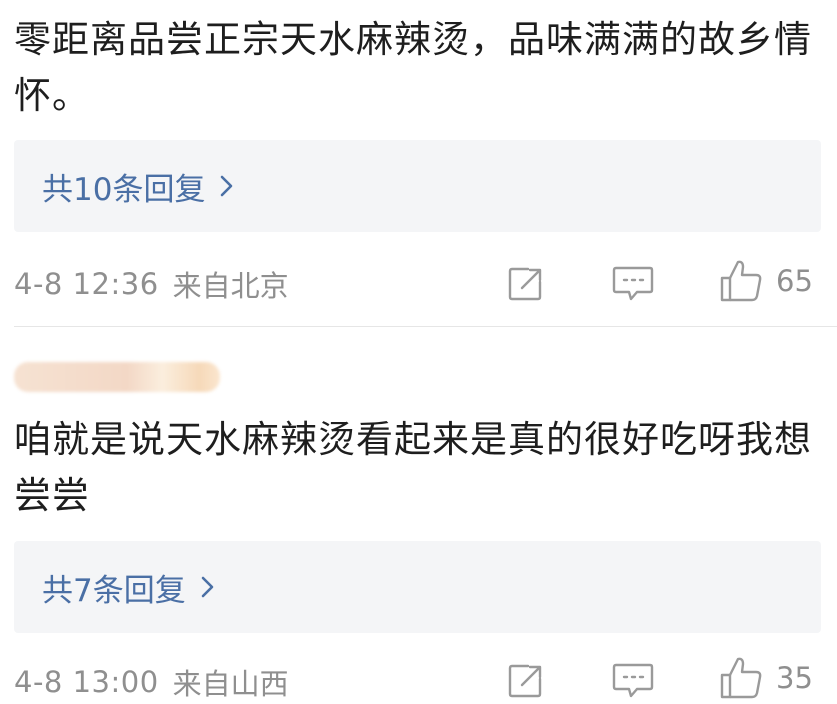 The height and width of the screenshot is (704, 837). I want to click on view-replies-button: 共10条回复, so click(417, 186).